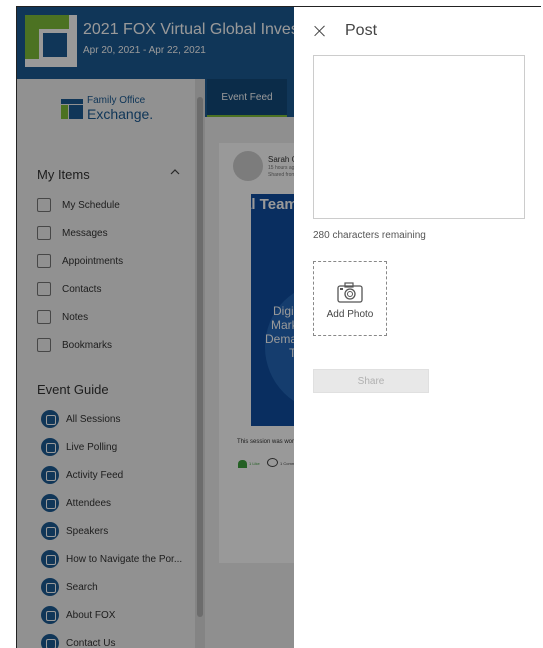 The image size is (543, 648). Describe the element at coordinates (361, 30) in the screenshot. I see `panel-title: Post` at that location.